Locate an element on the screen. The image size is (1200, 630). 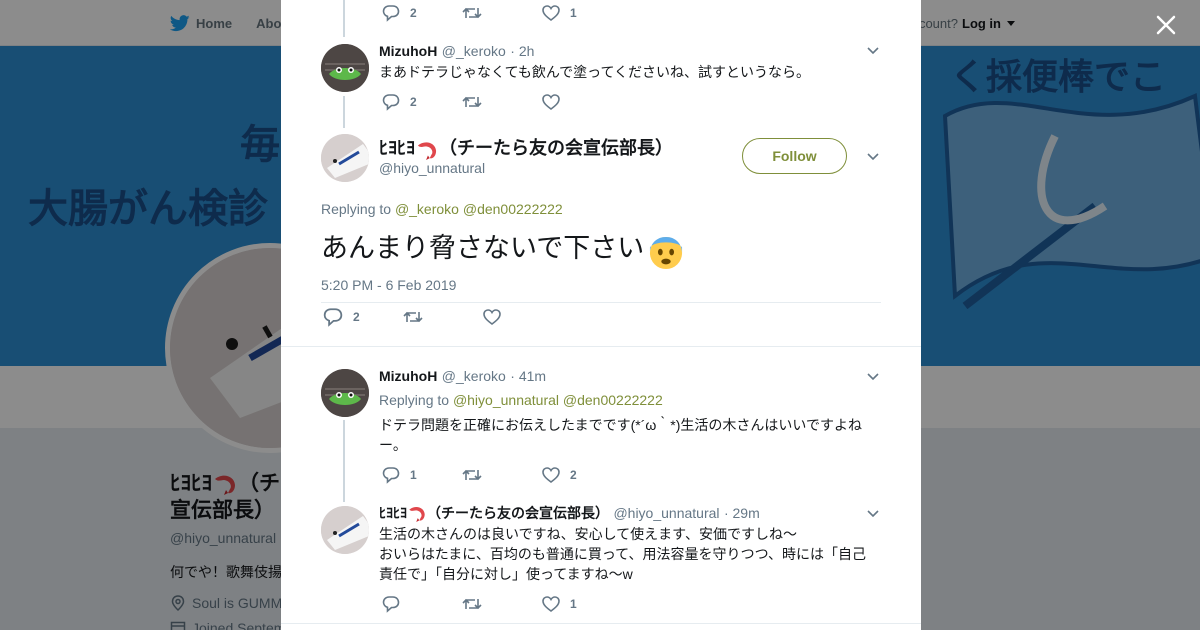
main-author-name-suffix: （チーたら友の会宣伝部長） is located at coordinates (556, 148).